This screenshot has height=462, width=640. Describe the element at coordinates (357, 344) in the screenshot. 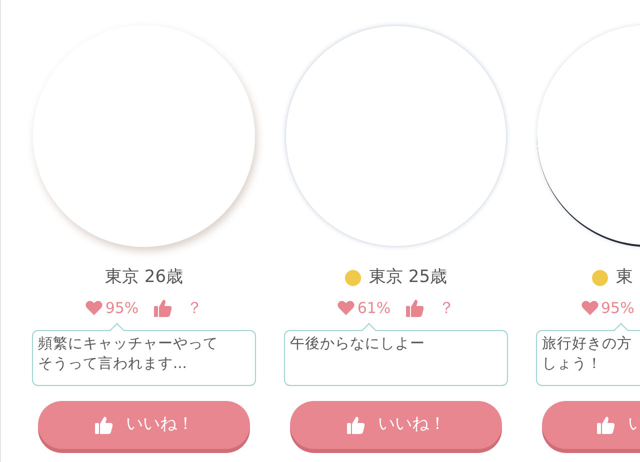

I see `comment-text: 午後からなにしよー` at that location.